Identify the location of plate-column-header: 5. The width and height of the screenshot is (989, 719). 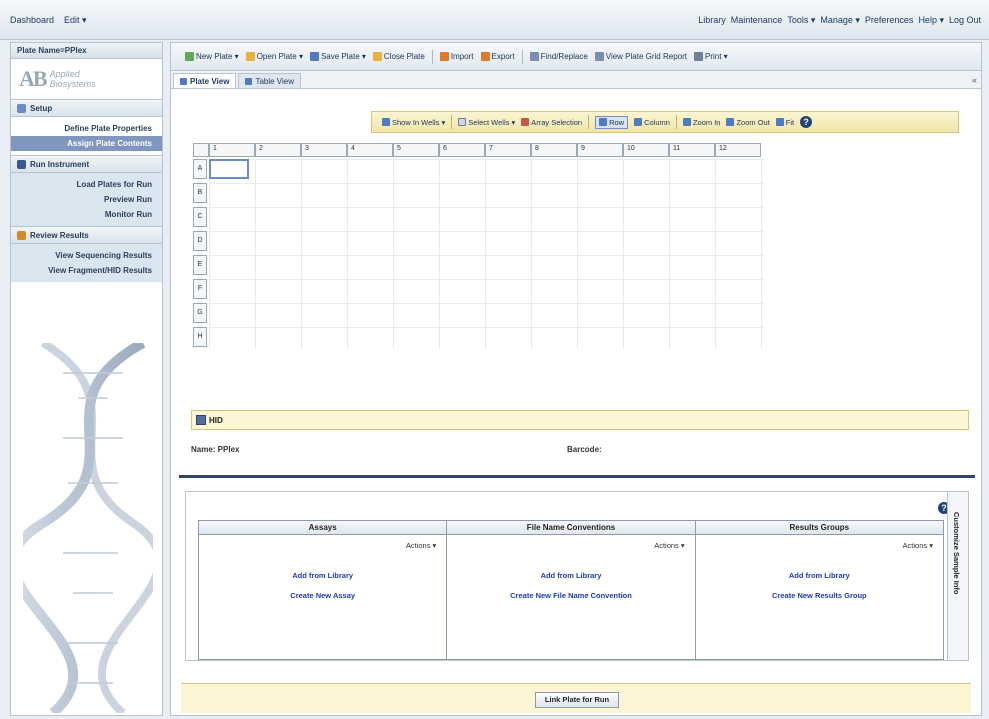
(416, 150).